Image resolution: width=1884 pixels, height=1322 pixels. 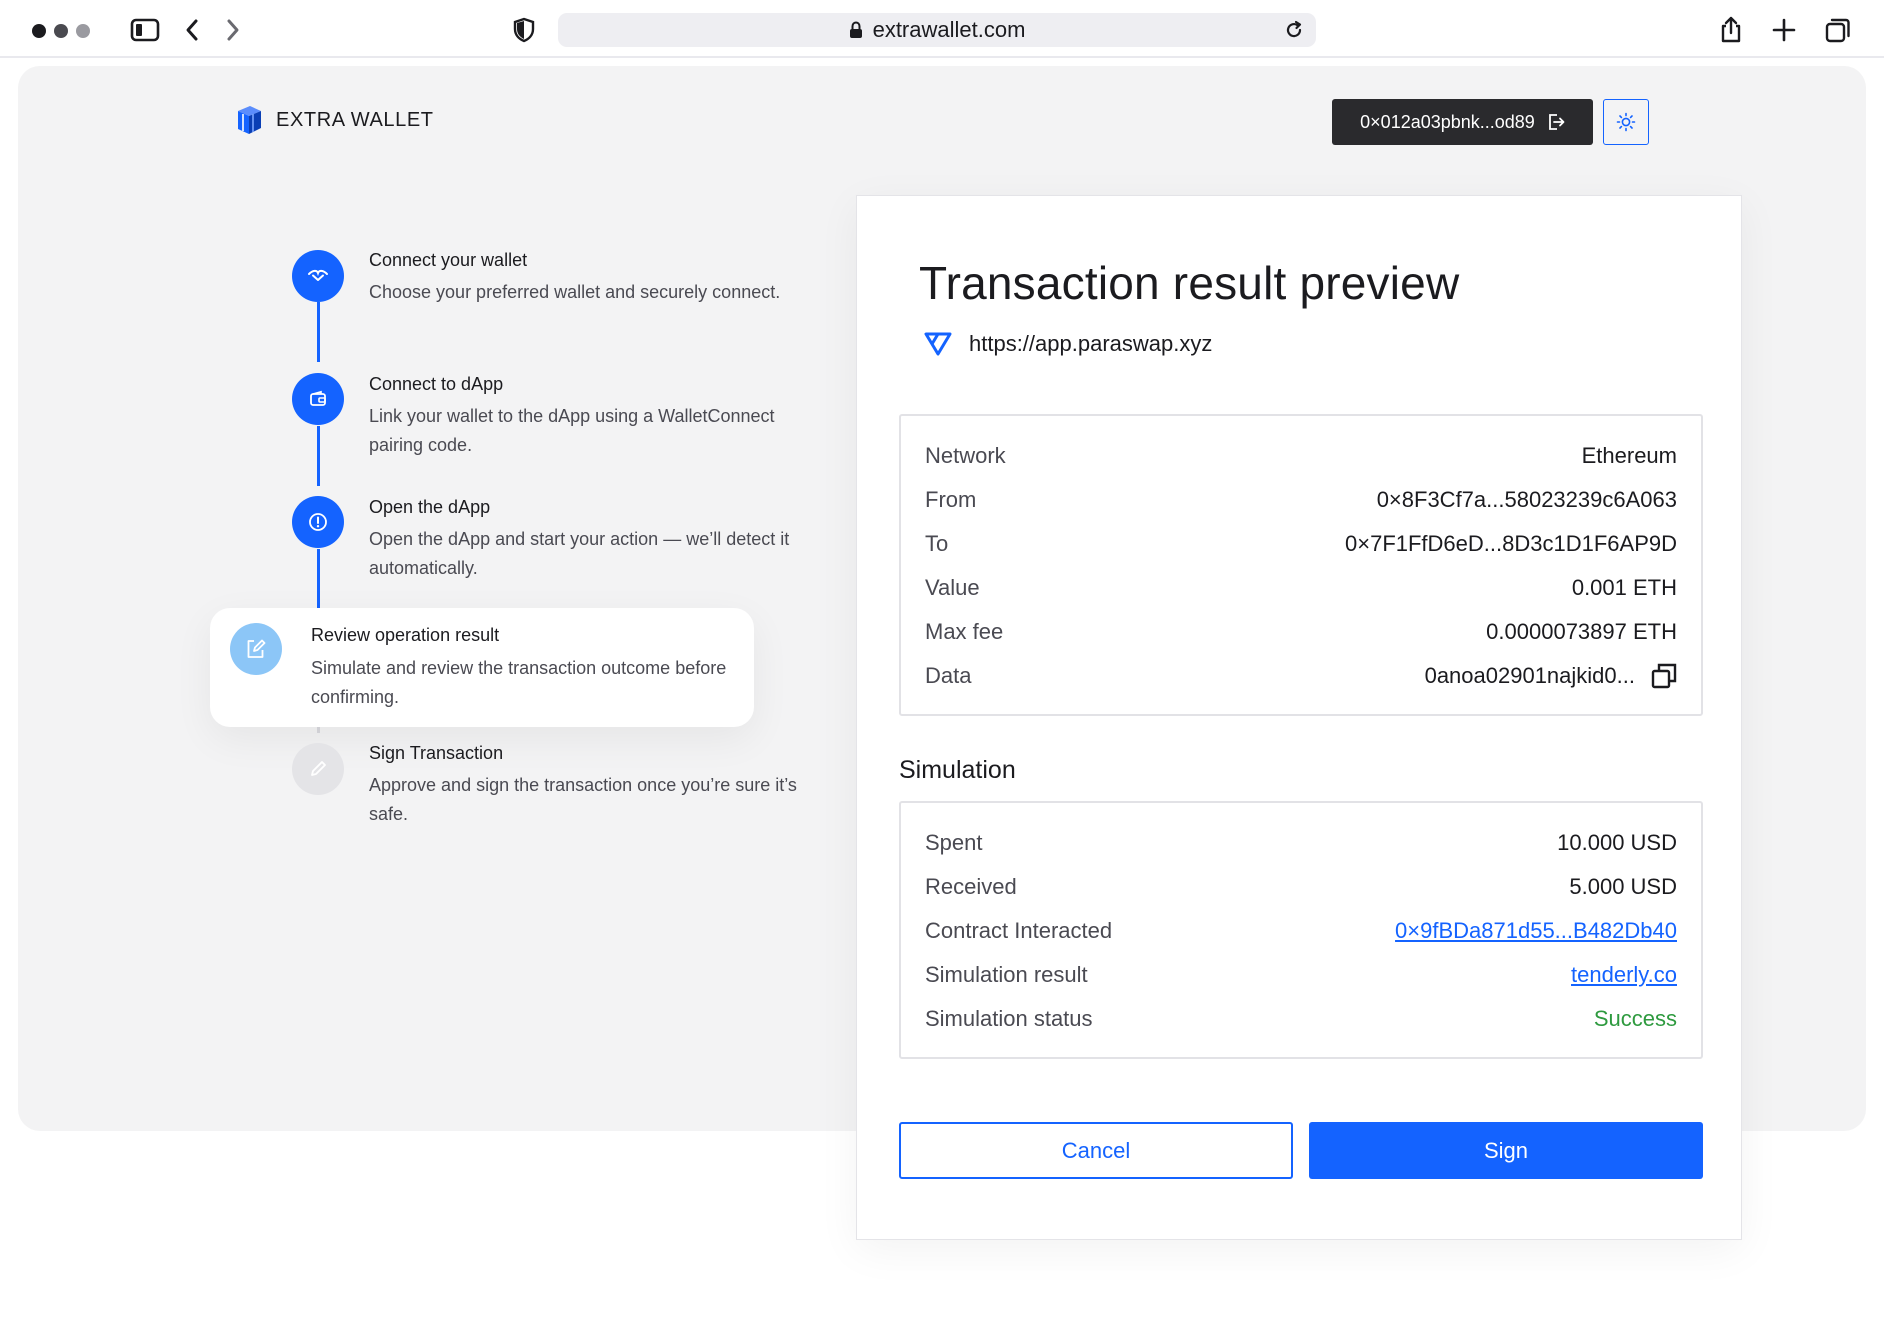 What do you see at coordinates (1019, 930) in the screenshot?
I see `sim-label: Contract Interacted` at bounding box center [1019, 930].